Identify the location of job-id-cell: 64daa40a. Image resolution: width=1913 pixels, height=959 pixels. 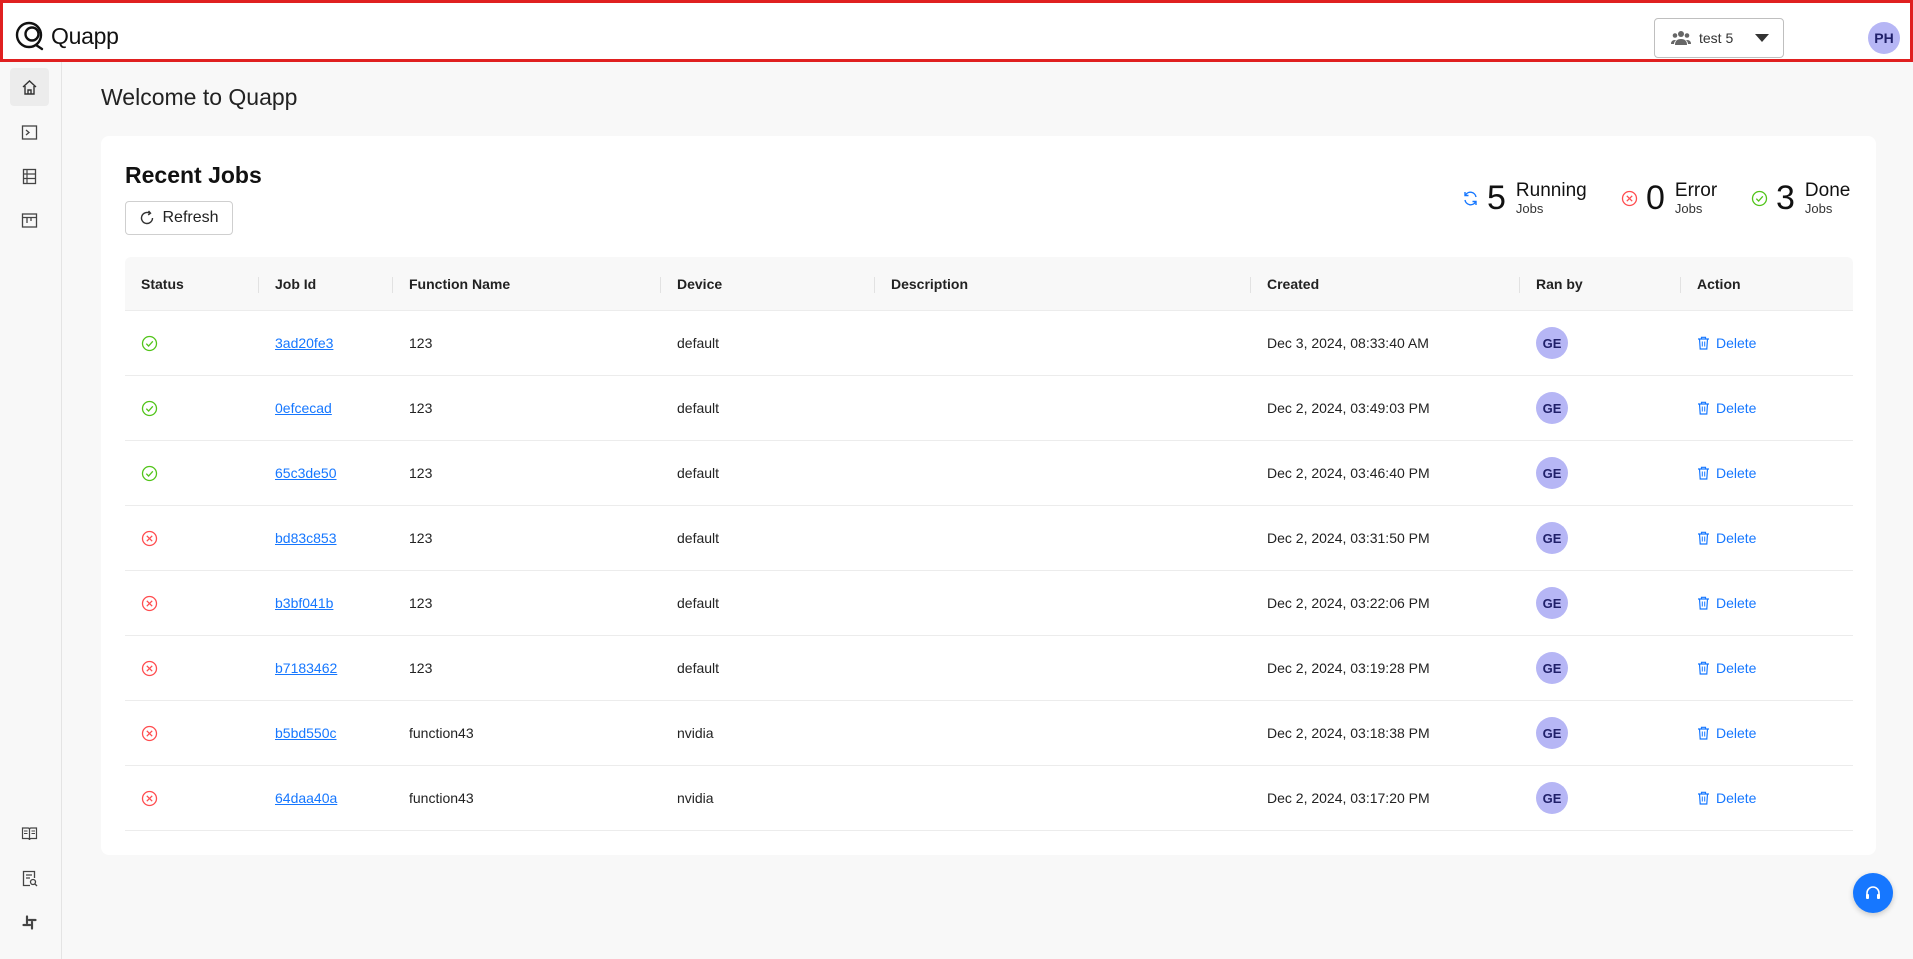
(326, 798).